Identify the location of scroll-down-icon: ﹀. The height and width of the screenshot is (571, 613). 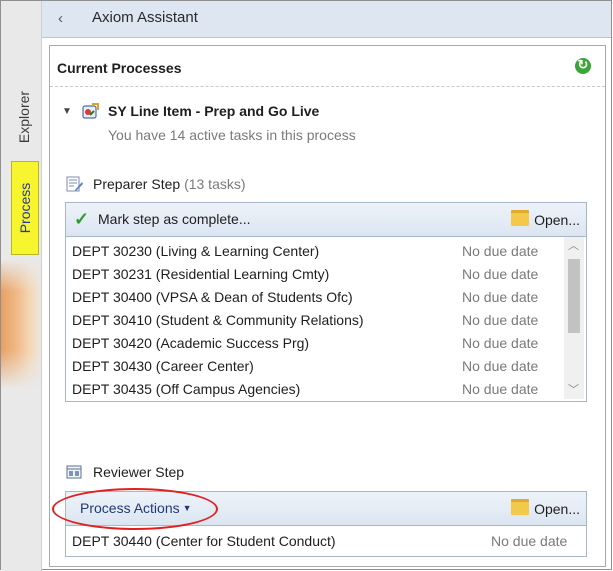
(573, 389).